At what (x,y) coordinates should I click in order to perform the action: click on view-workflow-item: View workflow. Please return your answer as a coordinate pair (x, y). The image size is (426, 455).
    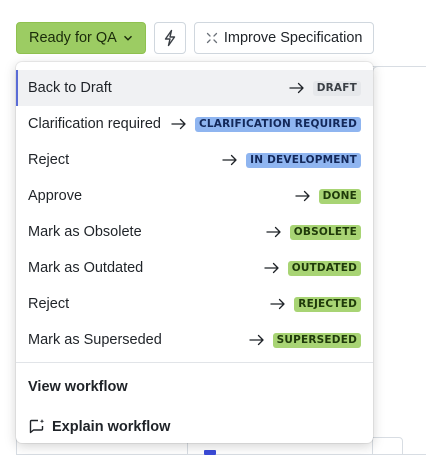
    Looking at the image, I should click on (194, 387).